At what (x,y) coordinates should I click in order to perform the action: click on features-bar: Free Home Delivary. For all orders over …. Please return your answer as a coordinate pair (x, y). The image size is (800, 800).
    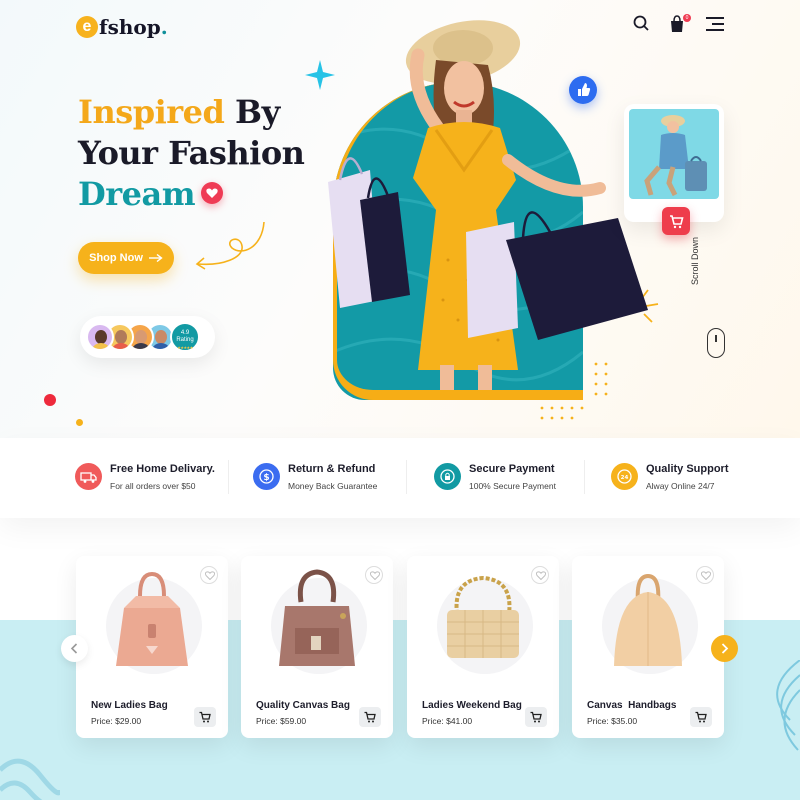
    Looking at the image, I should click on (400, 478).